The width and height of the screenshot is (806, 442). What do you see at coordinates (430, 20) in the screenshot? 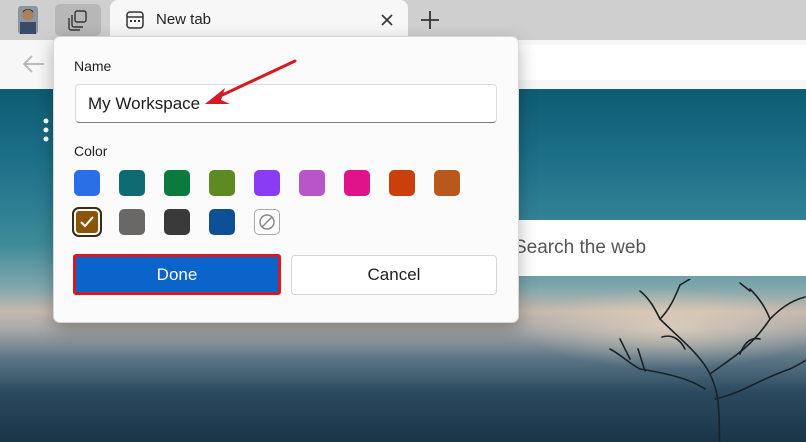
I see `new-tab-plus-icon` at bounding box center [430, 20].